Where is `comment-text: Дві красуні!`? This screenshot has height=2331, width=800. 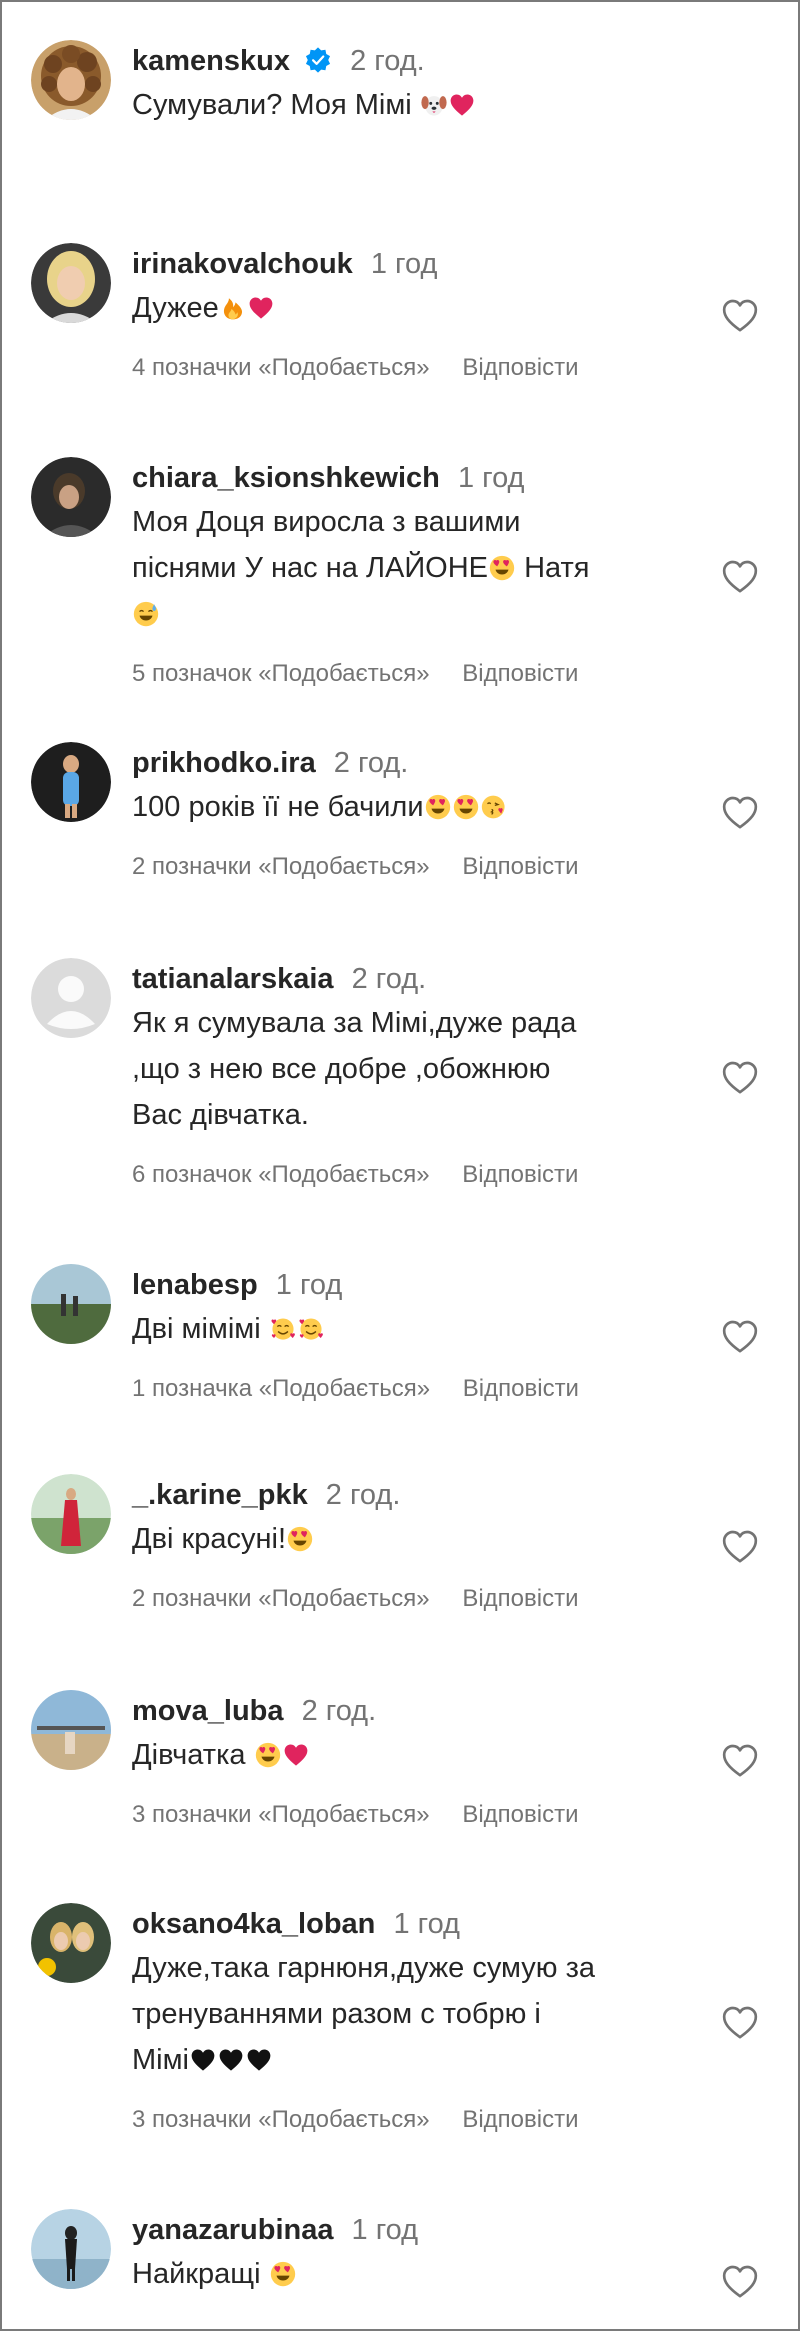 comment-text: Дві красуні! is located at coordinates (412, 1539).